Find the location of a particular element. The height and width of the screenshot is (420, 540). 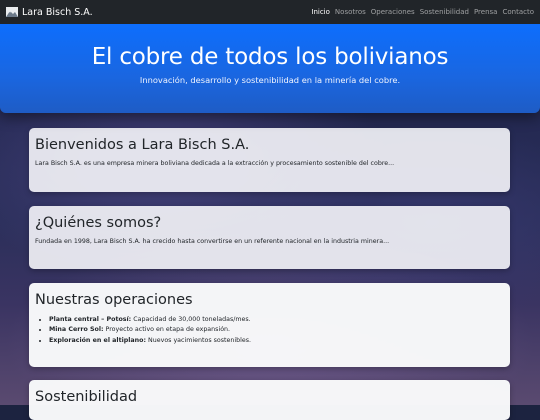

nav-link-prensa: Prensa is located at coordinates (486, 12).